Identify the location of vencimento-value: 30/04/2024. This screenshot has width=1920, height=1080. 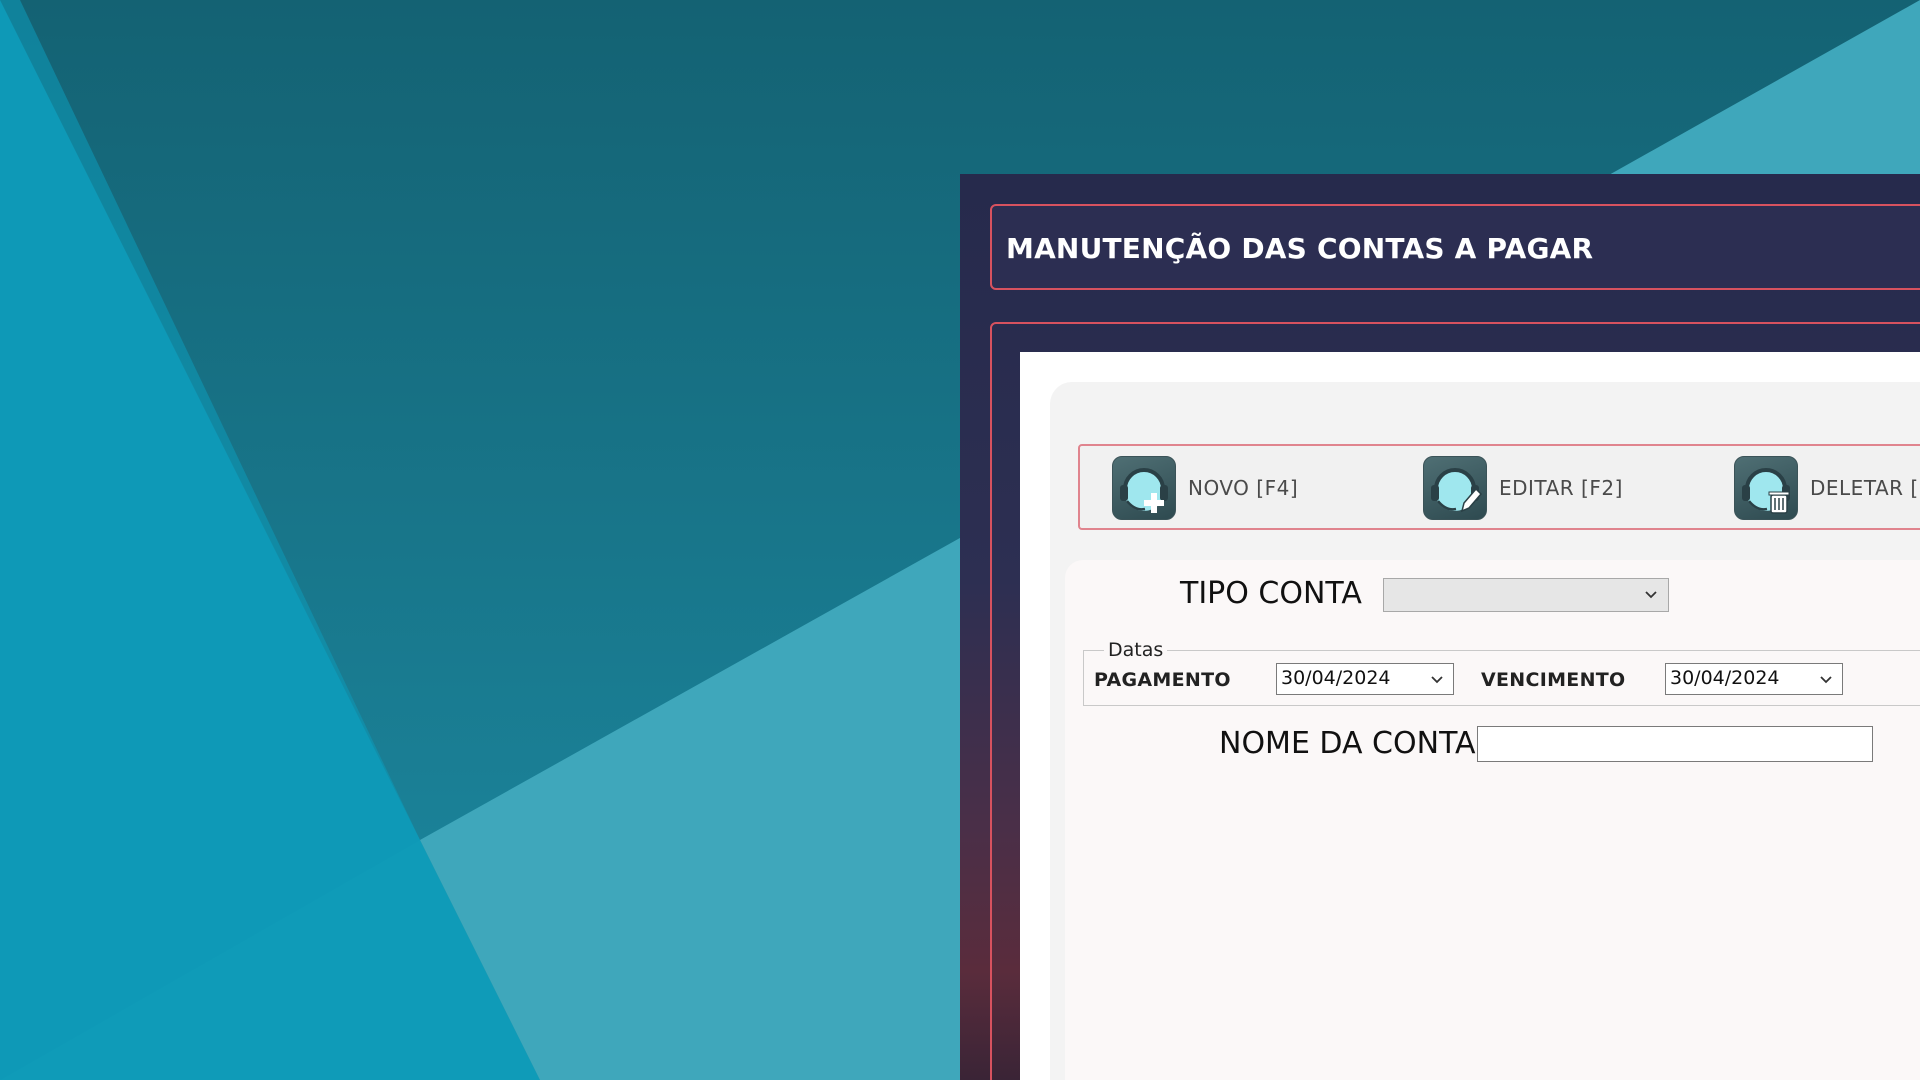
(1725, 678).